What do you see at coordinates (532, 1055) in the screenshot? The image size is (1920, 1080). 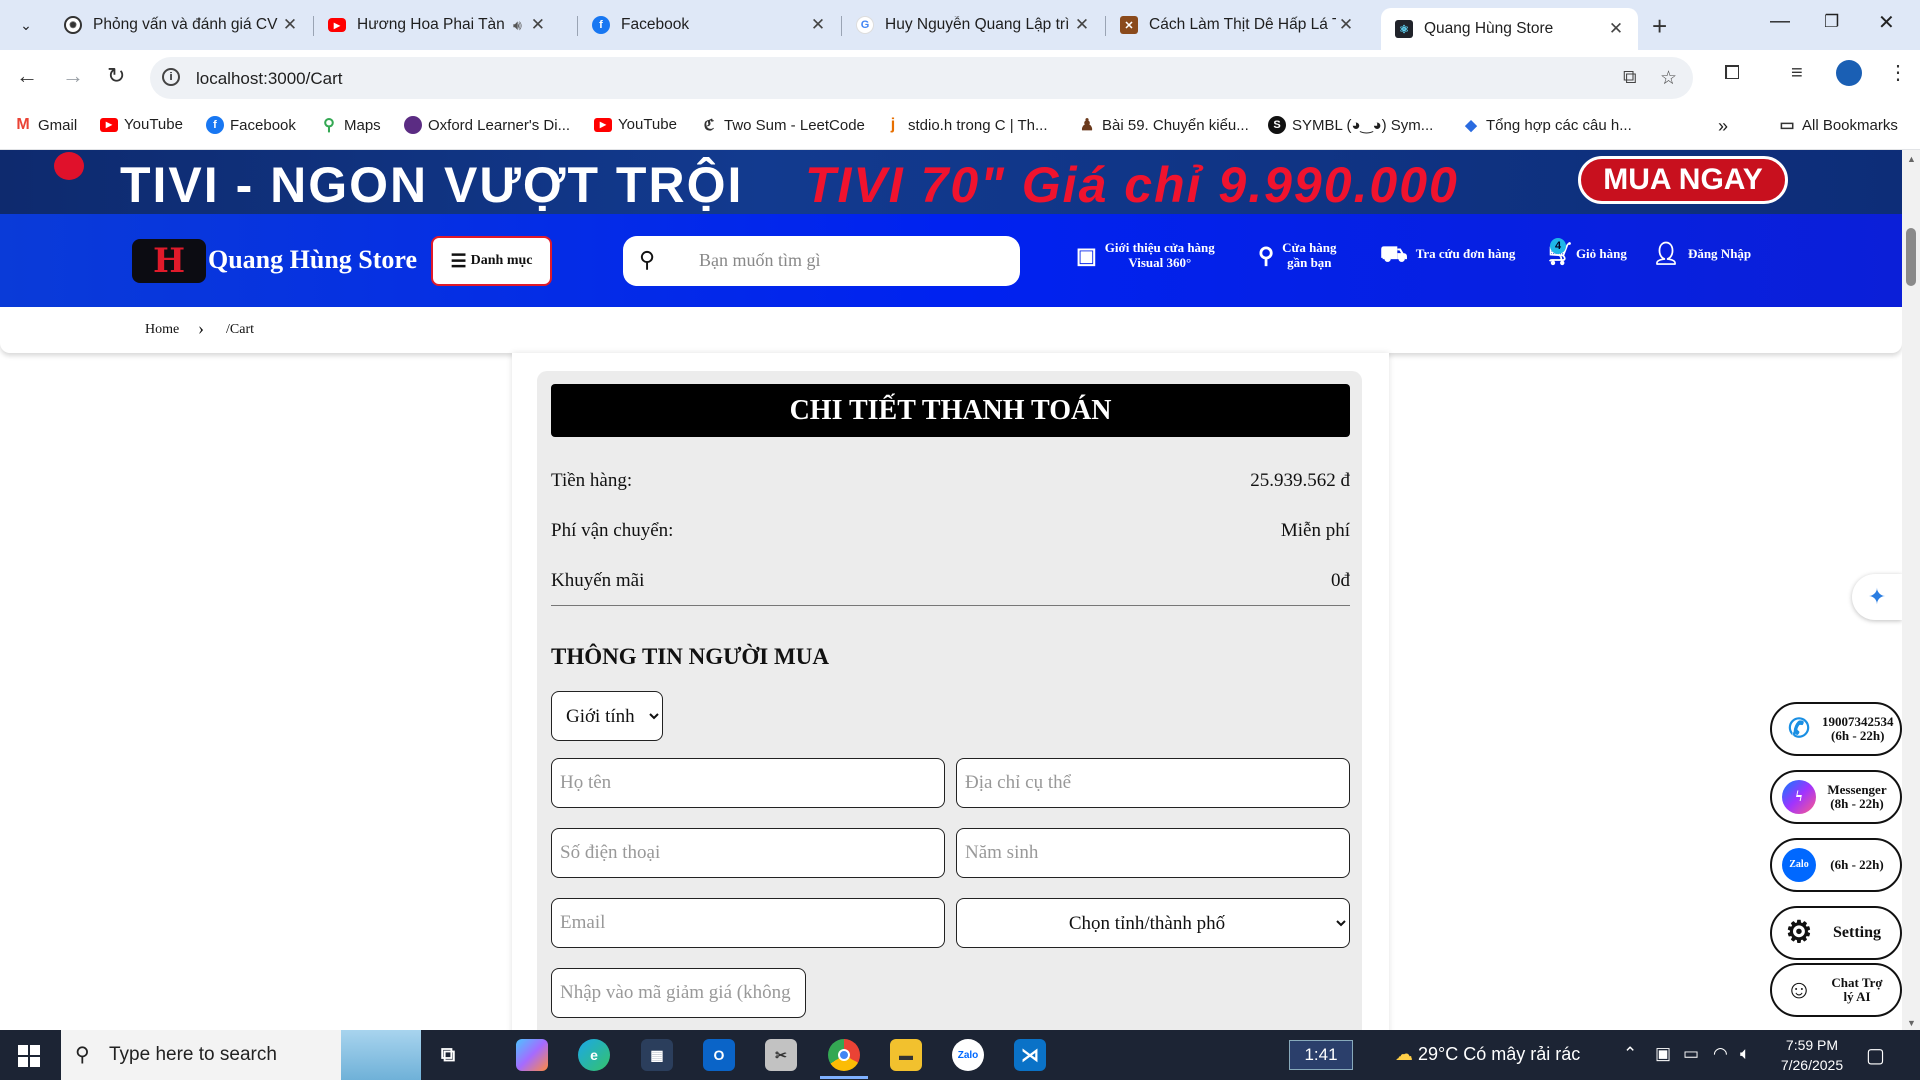 I see `copilot-icon` at bounding box center [532, 1055].